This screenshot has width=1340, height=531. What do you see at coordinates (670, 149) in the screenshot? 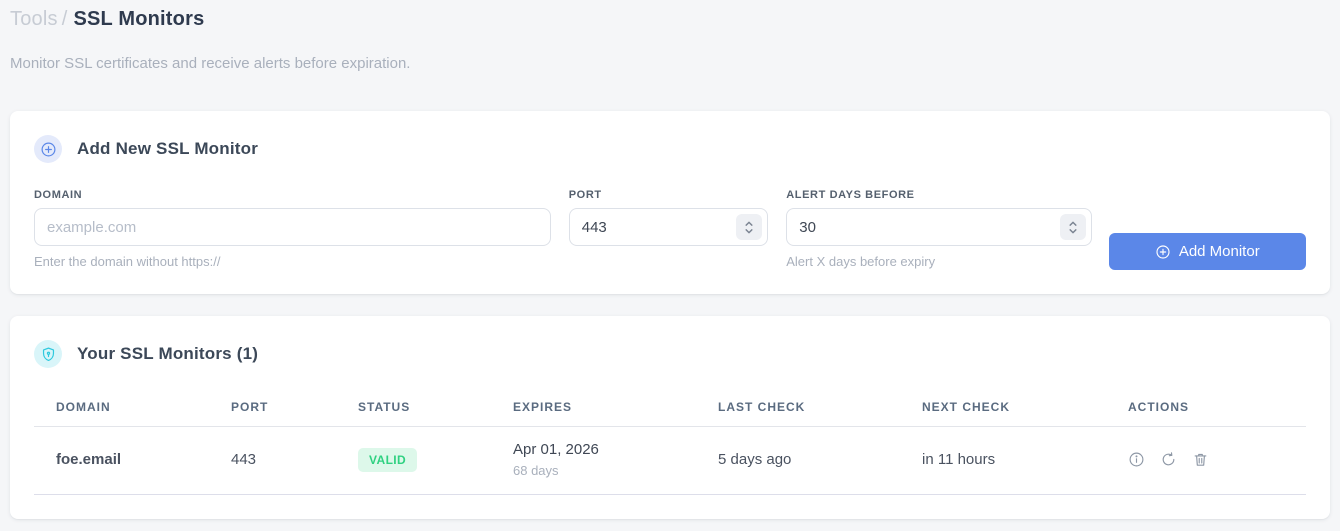
I see `add-card-header: Add New SSL Monitor` at bounding box center [670, 149].